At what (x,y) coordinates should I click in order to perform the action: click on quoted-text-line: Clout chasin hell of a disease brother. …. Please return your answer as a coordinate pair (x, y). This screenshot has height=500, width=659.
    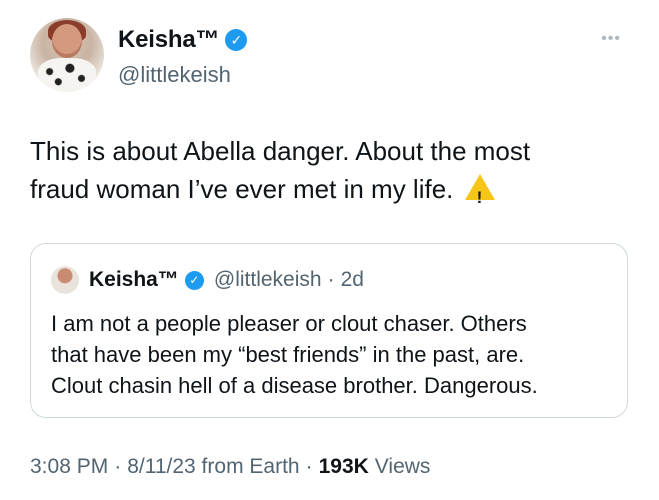
    Looking at the image, I should click on (294, 385).